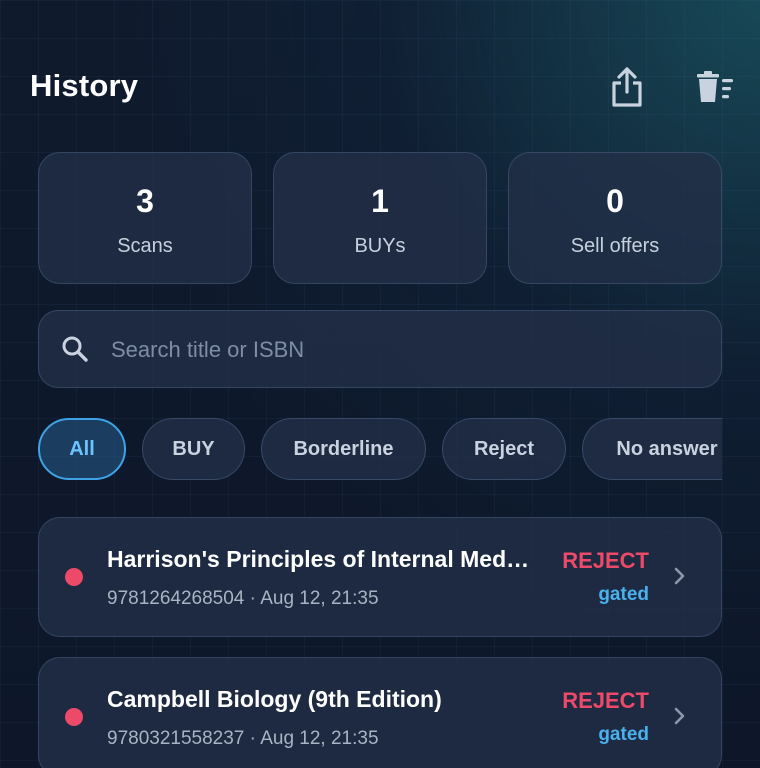 This screenshot has width=760, height=768. Describe the element at coordinates (84, 85) in the screenshot. I see `page-title: History` at that location.